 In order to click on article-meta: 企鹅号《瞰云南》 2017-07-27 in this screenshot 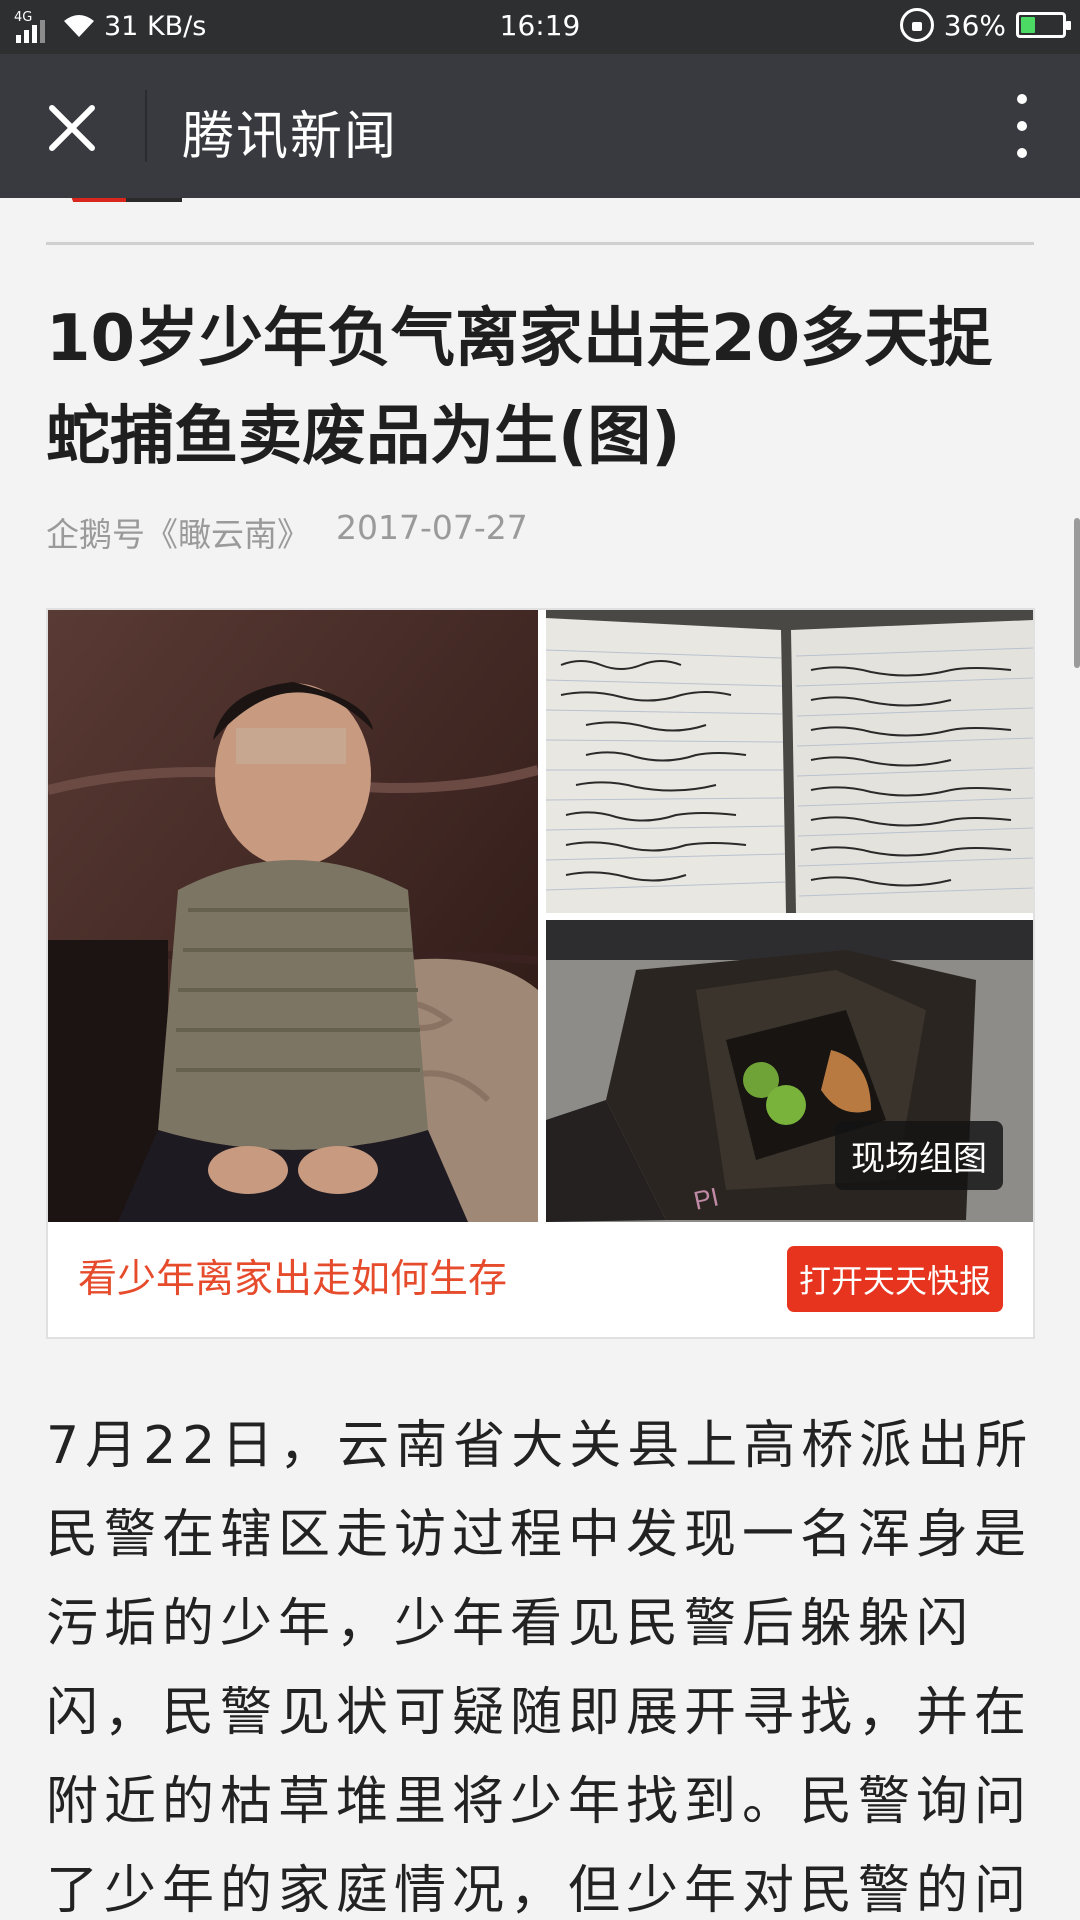, I will do `click(287, 532)`.